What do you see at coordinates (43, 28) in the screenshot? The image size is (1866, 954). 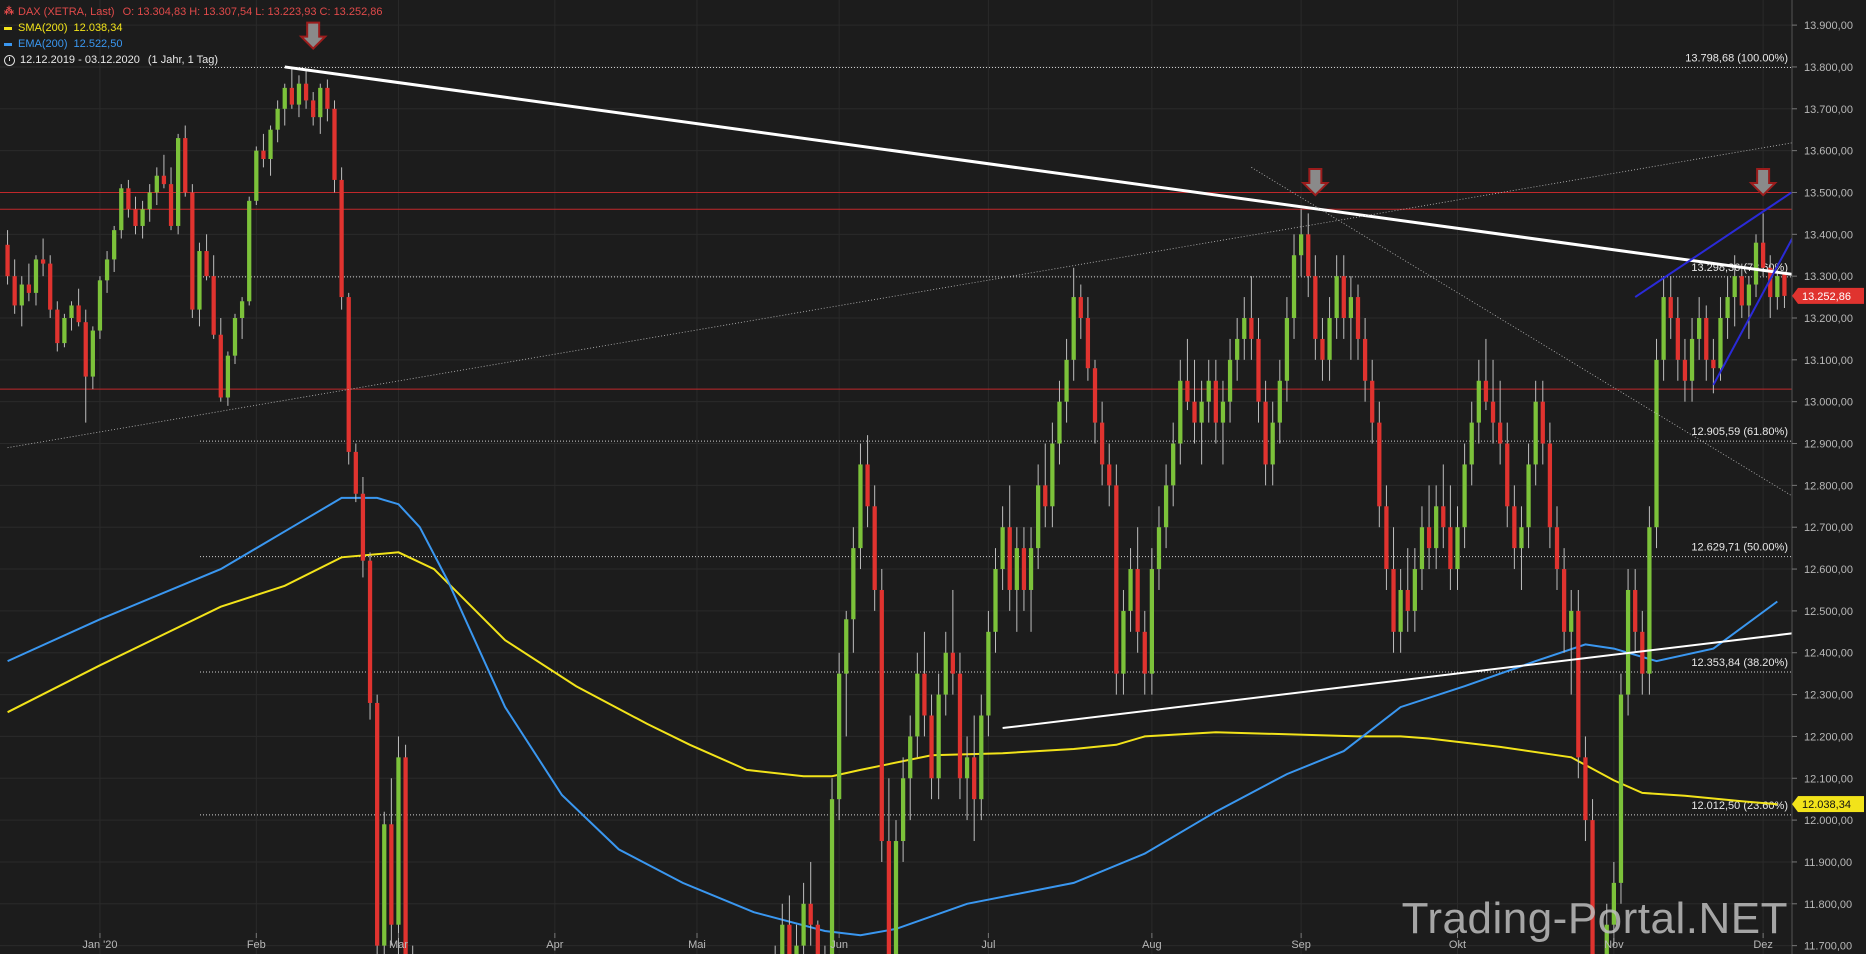 I see `legend-sma-label: SMA(200)` at bounding box center [43, 28].